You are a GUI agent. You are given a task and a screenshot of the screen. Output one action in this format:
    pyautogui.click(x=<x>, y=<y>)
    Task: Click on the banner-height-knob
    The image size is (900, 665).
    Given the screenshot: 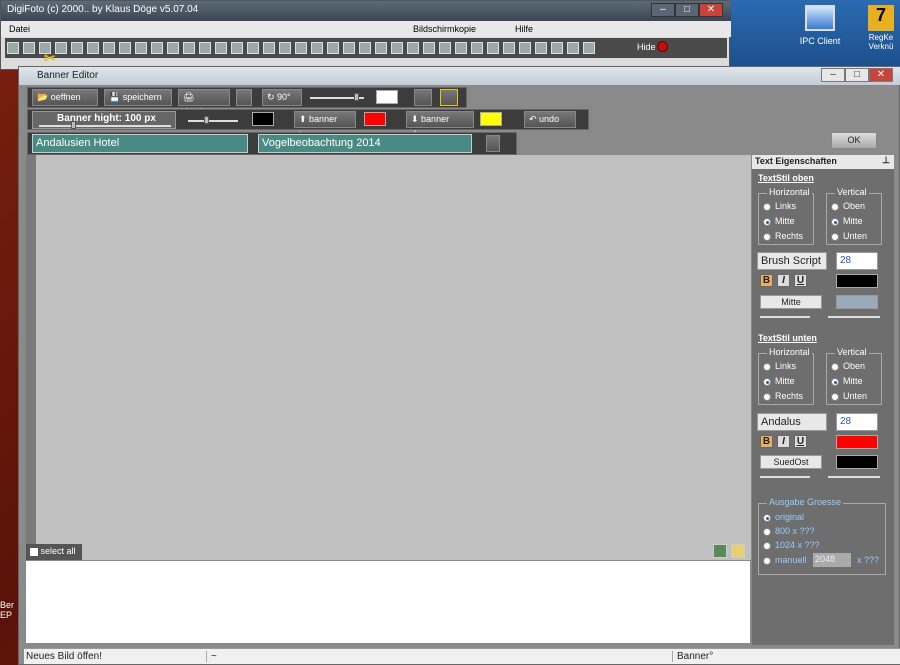 What is the action you would take?
    pyautogui.click(x=73, y=125)
    